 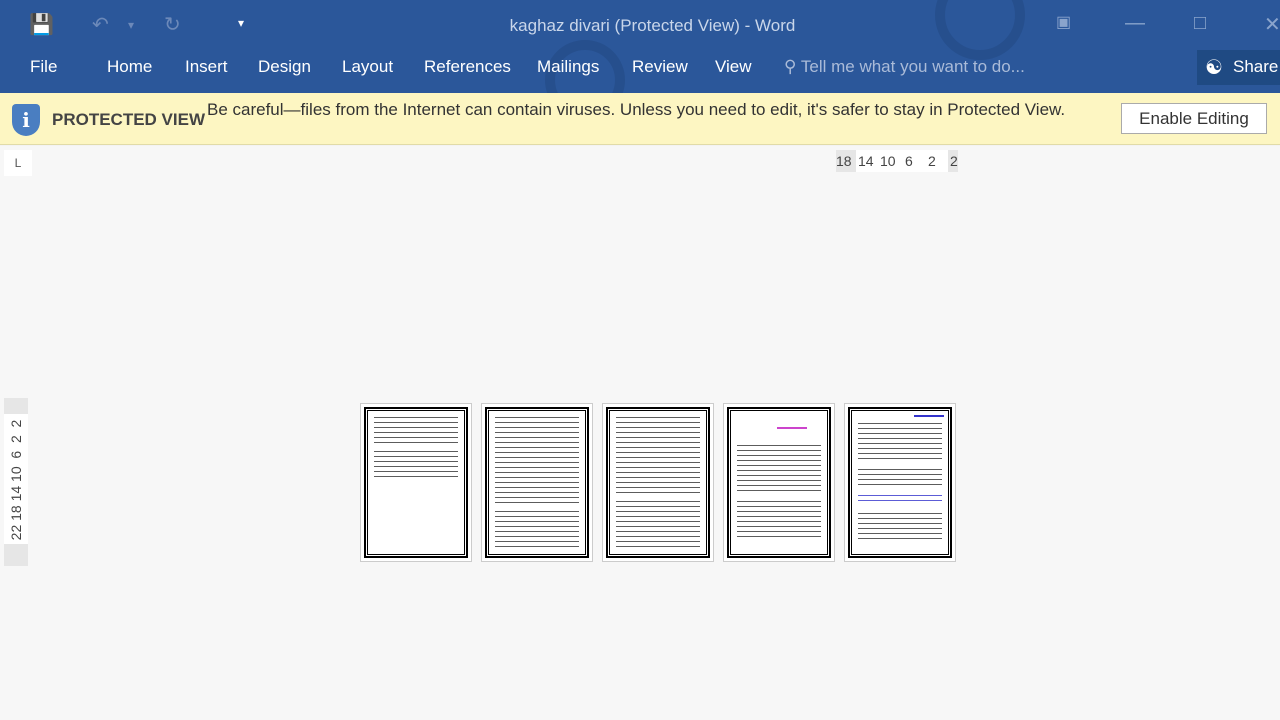 What do you see at coordinates (284, 67) in the screenshot?
I see `tab-design: Design` at bounding box center [284, 67].